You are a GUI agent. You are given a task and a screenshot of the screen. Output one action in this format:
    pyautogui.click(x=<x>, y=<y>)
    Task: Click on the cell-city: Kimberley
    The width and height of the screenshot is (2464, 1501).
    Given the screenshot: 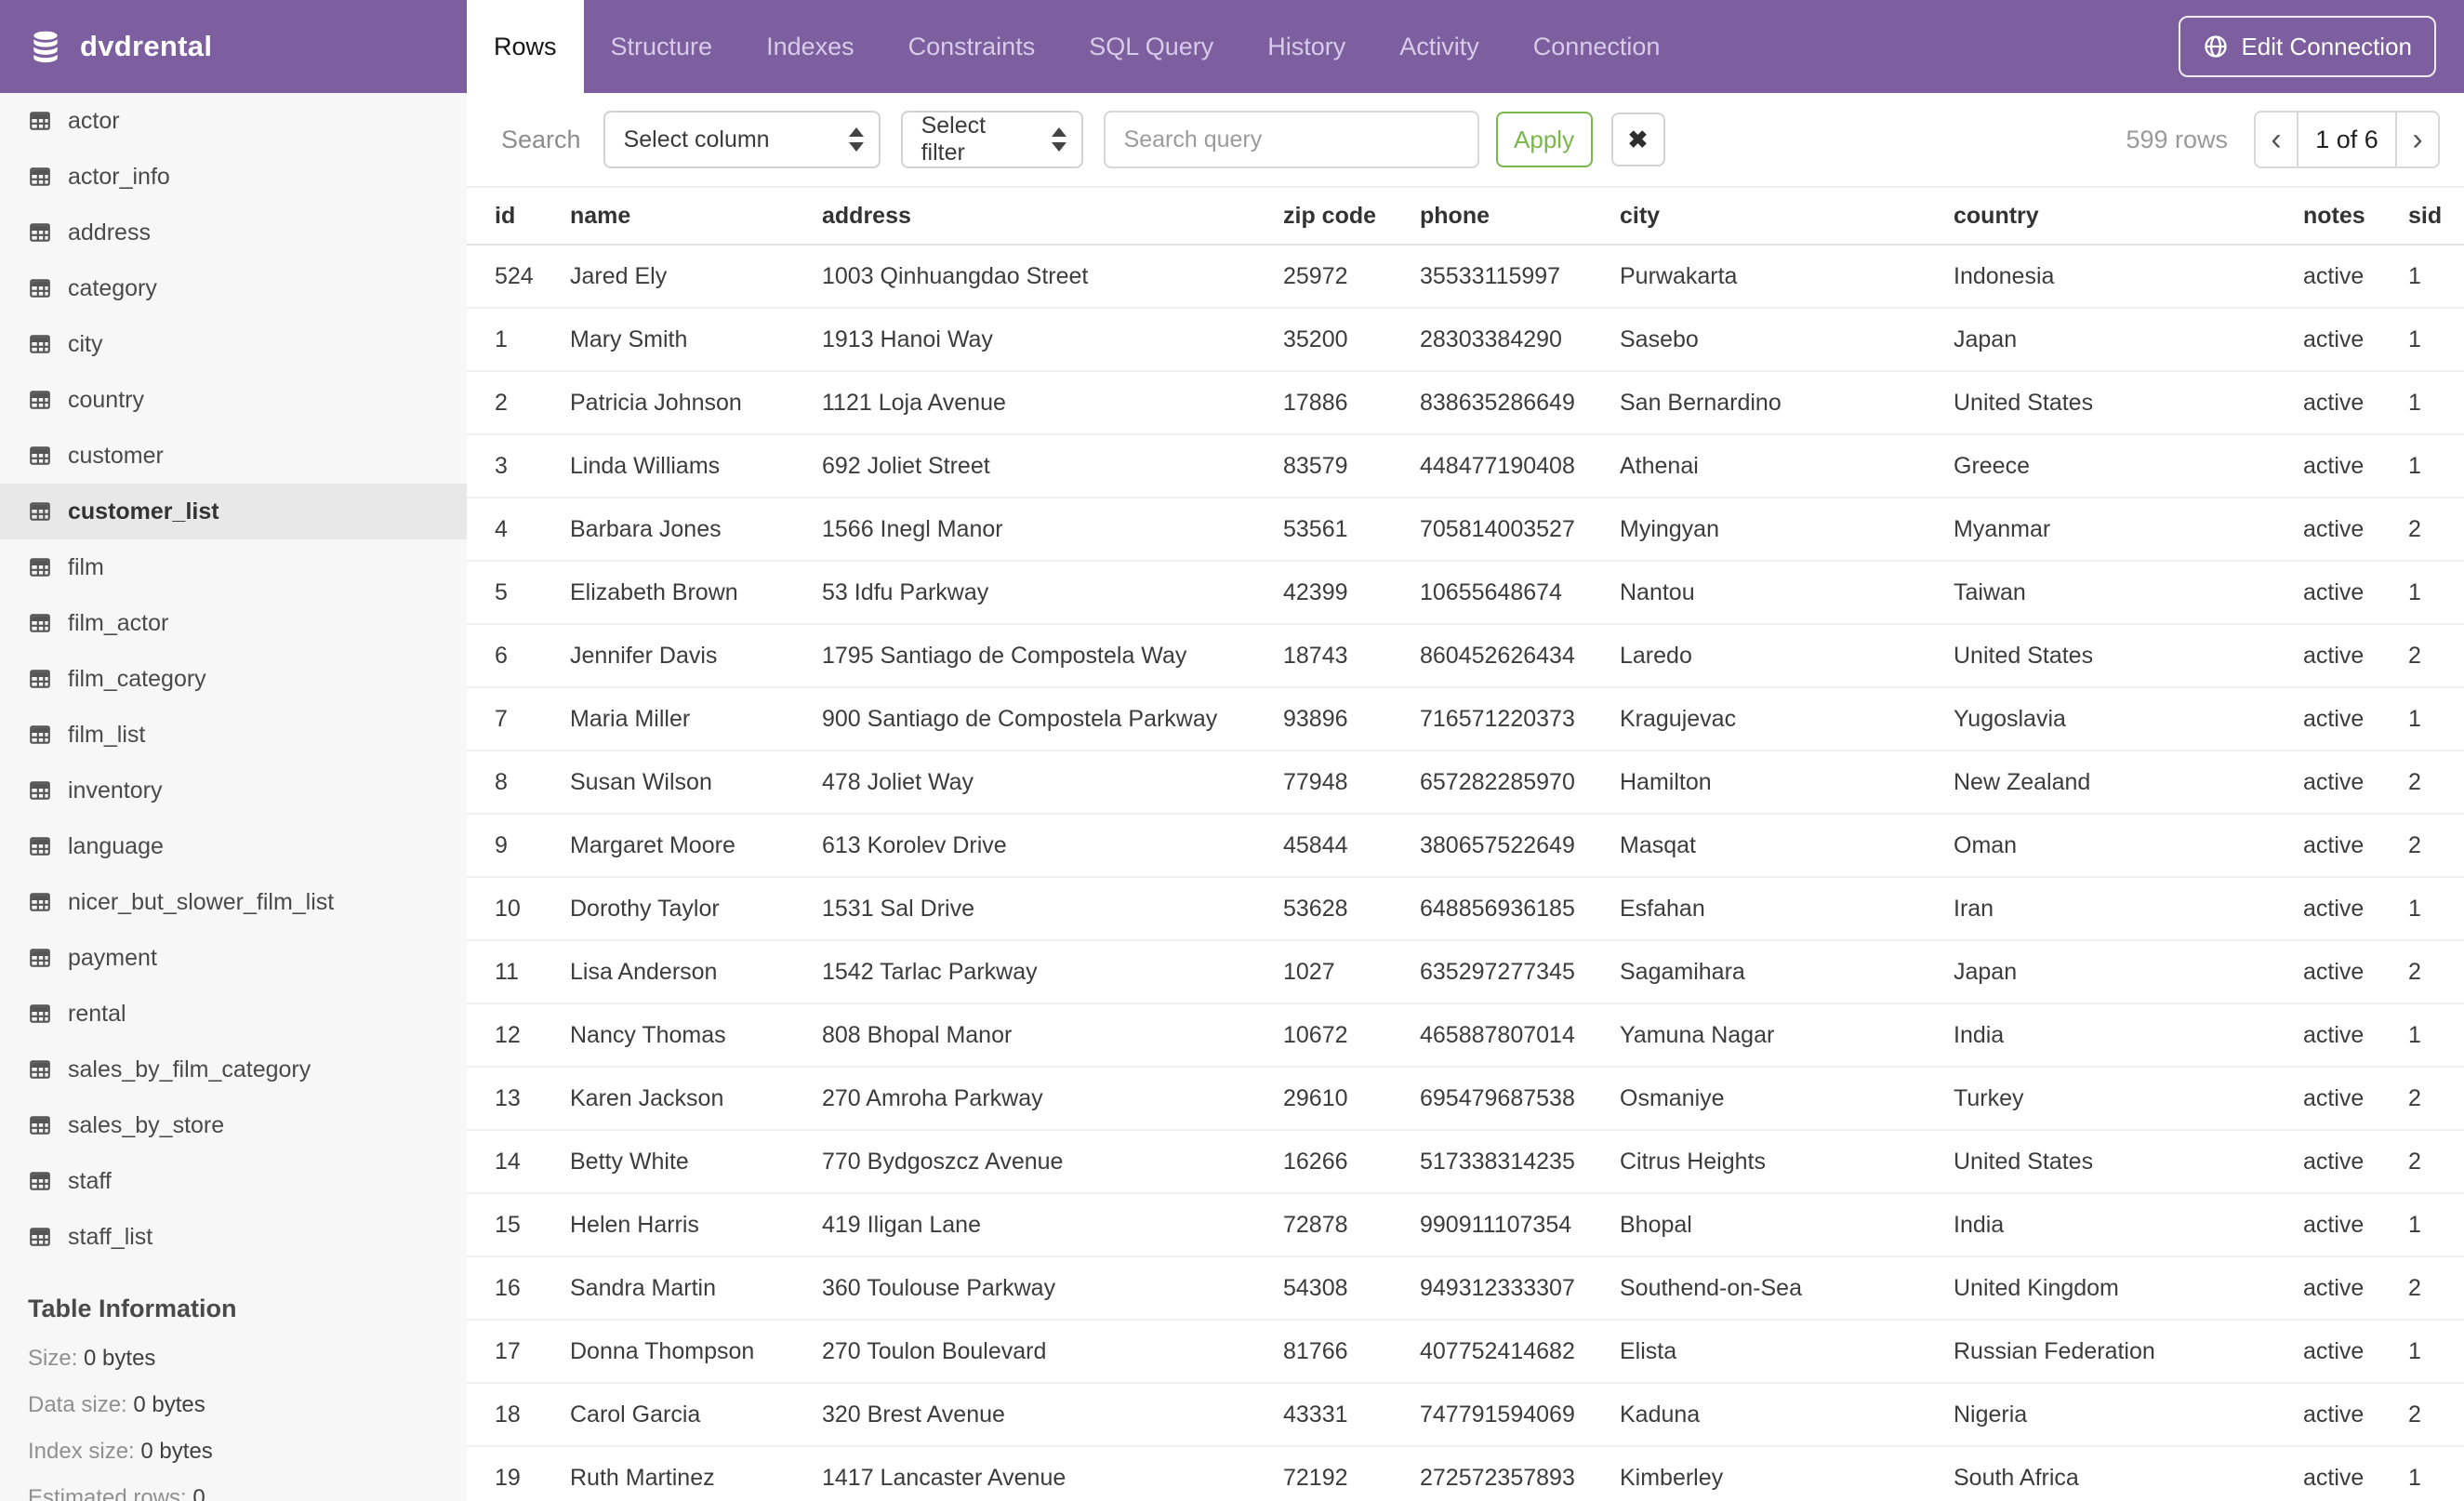 What is the action you would take?
    pyautogui.click(x=1787, y=1473)
    